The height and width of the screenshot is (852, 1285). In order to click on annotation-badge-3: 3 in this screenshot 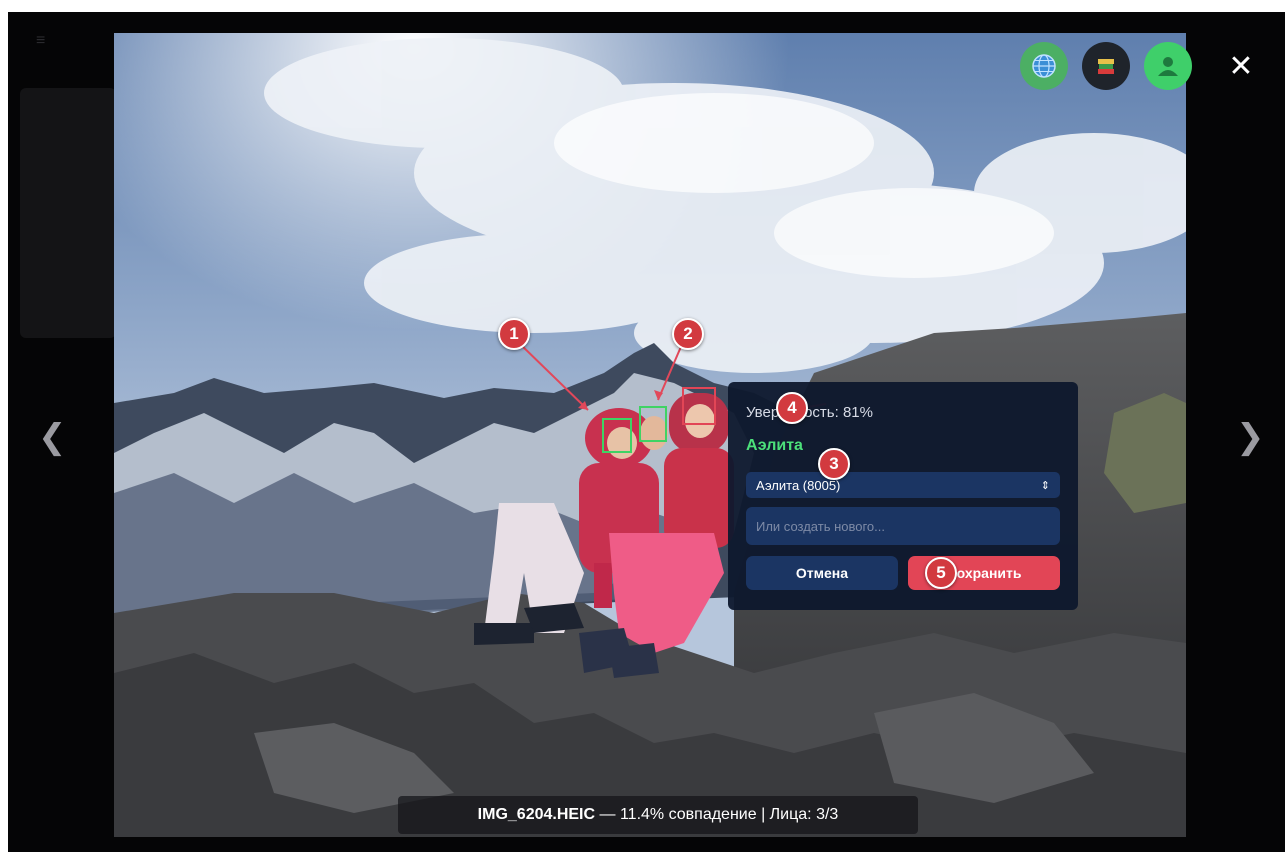, I will do `click(834, 464)`.